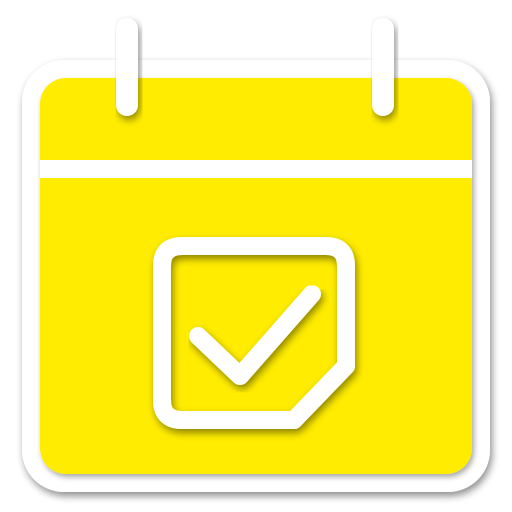  Describe the element at coordinates (383, 67) in the screenshot. I see `calendar-ring-right` at that location.